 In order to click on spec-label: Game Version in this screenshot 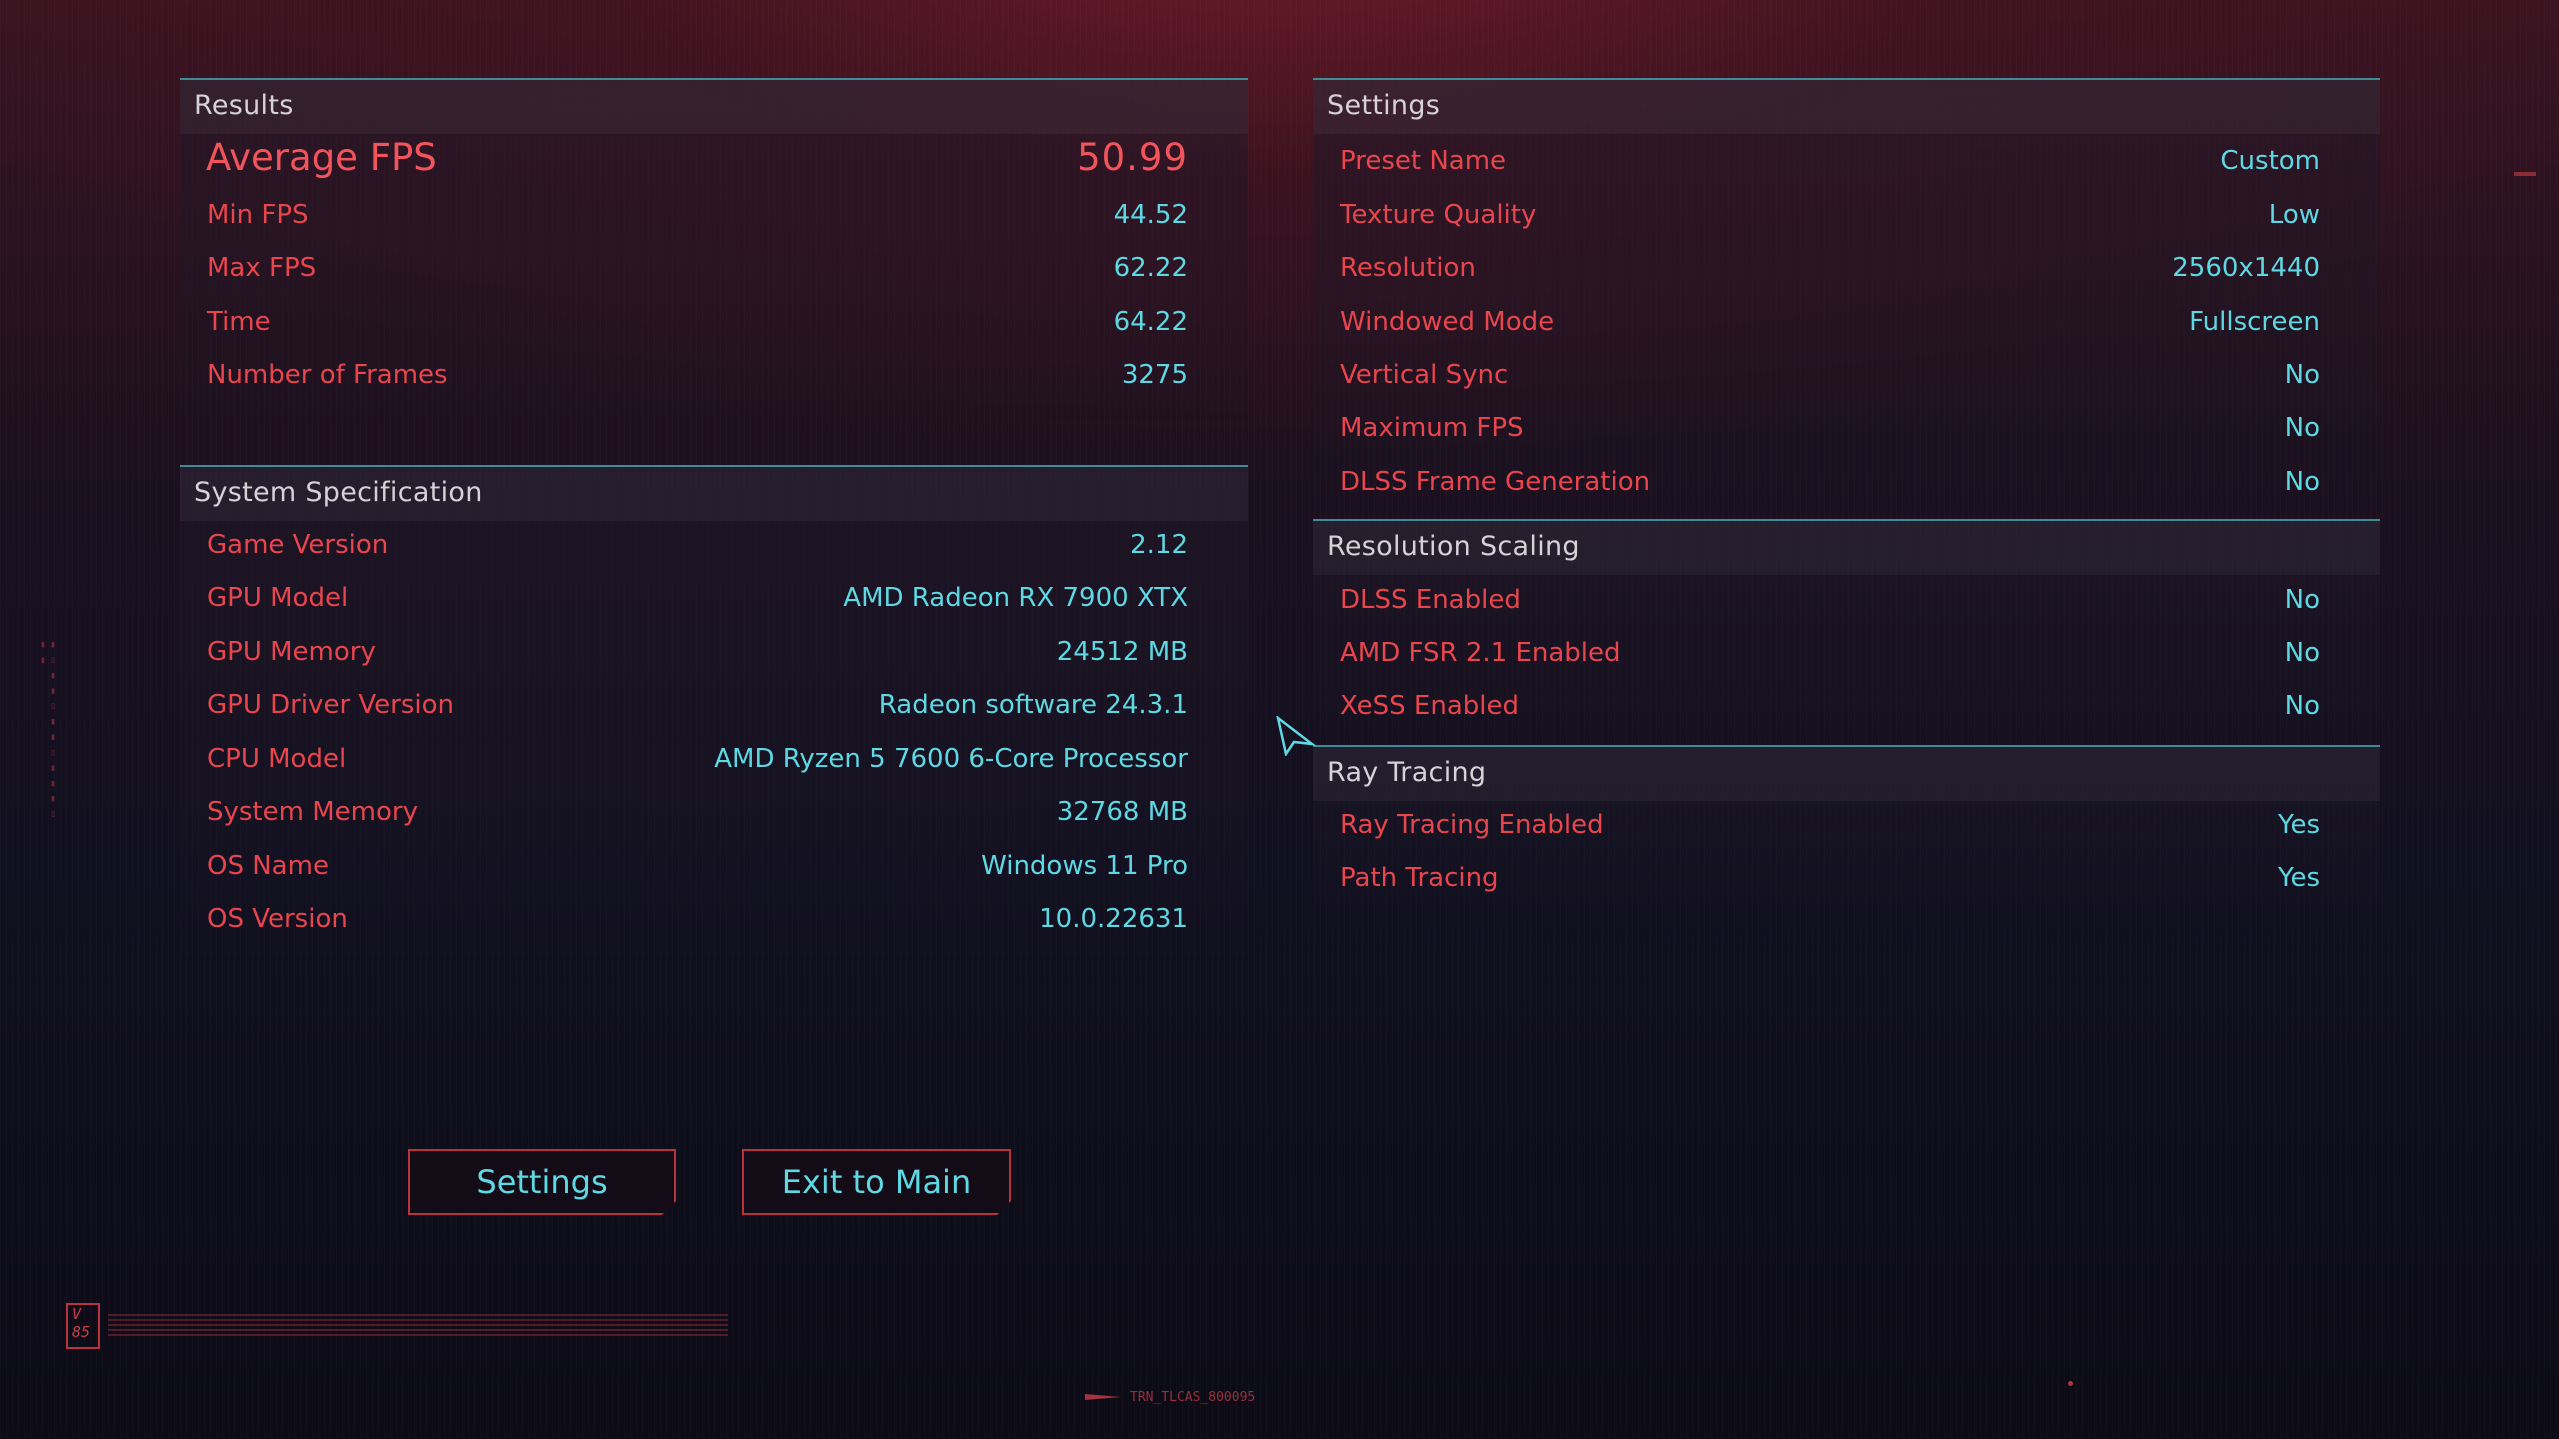, I will do `click(298, 545)`.